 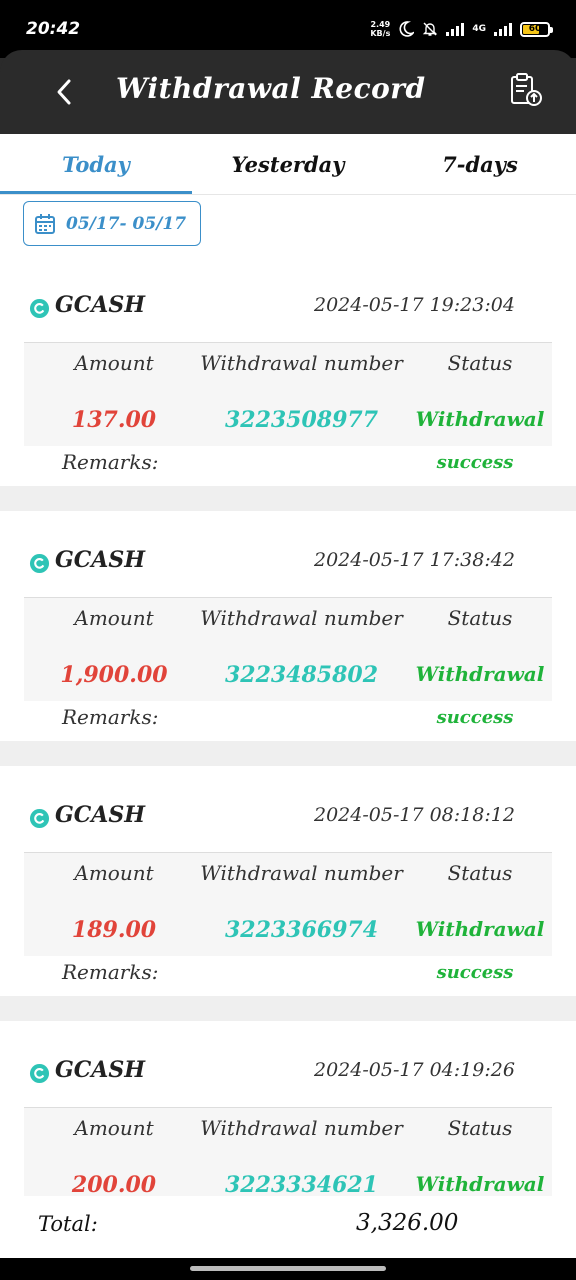 What do you see at coordinates (301, 930) in the screenshot?
I see `withdrawal-number: 3223366974` at bounding box center [301, 930].